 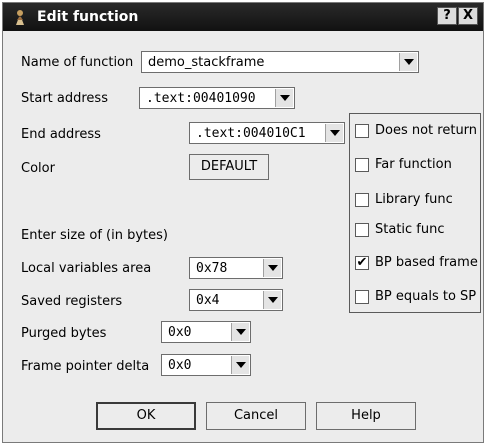 I want to click on local-variables-combobox: 0x78, so click(x=236, y=268).